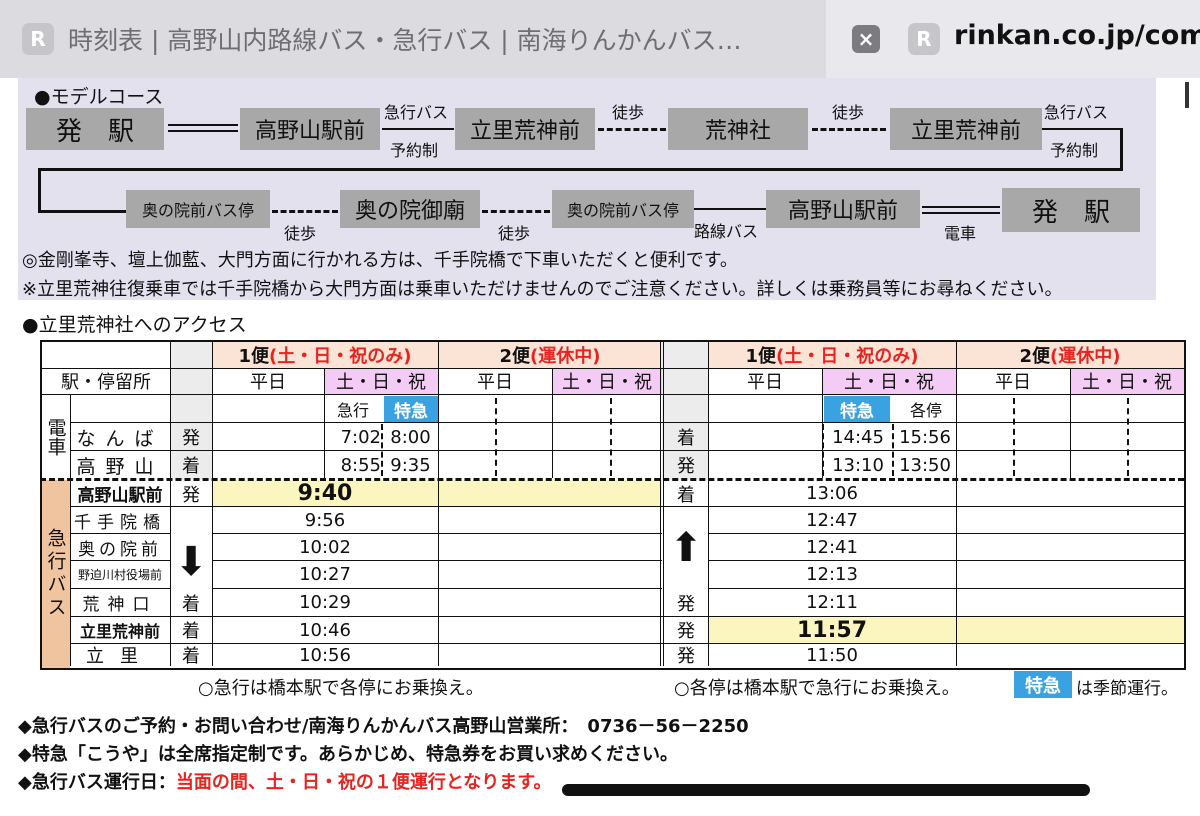  I want to click on station-okunoin-mae: 奥の院前, so click(120, 549).